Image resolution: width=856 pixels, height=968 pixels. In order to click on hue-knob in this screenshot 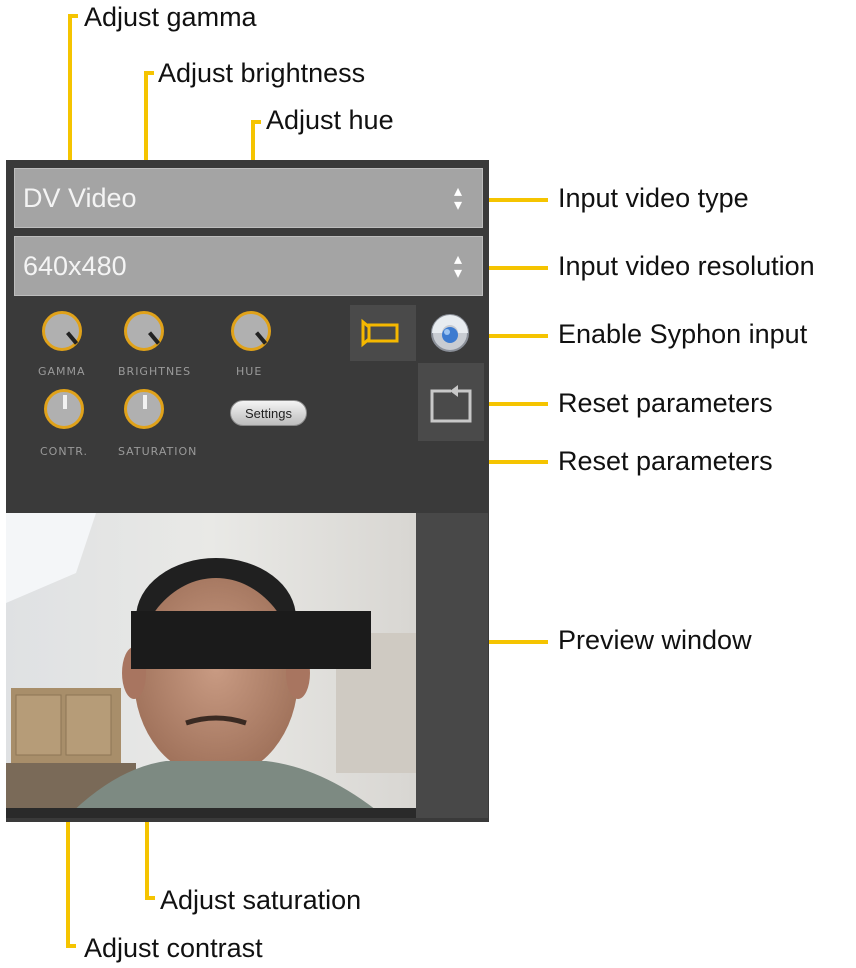, I will do `click(251, 331)`.